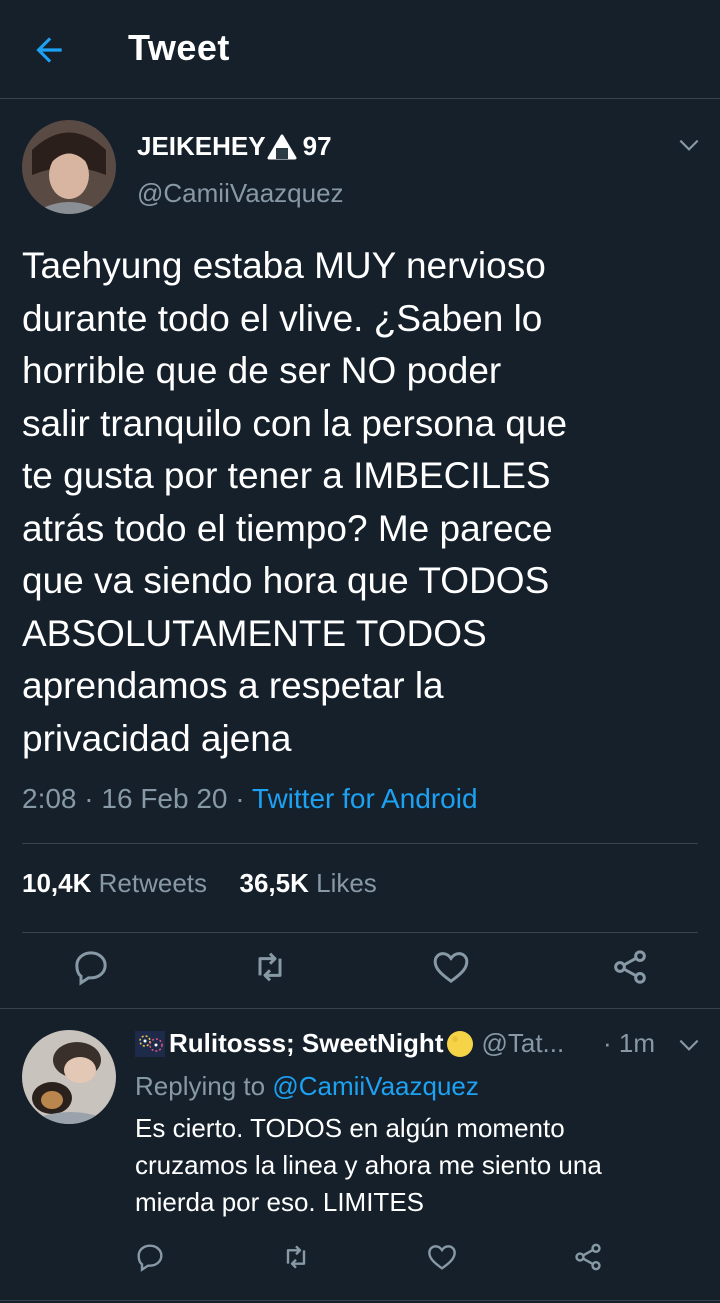 Image resolution: width=720 pixels, height=1303 pixels. What do you see at coordinates (164, 798) in the screenshot?
I see `tweet-date: 16 Feb 20` at bounding box center [164, 798].